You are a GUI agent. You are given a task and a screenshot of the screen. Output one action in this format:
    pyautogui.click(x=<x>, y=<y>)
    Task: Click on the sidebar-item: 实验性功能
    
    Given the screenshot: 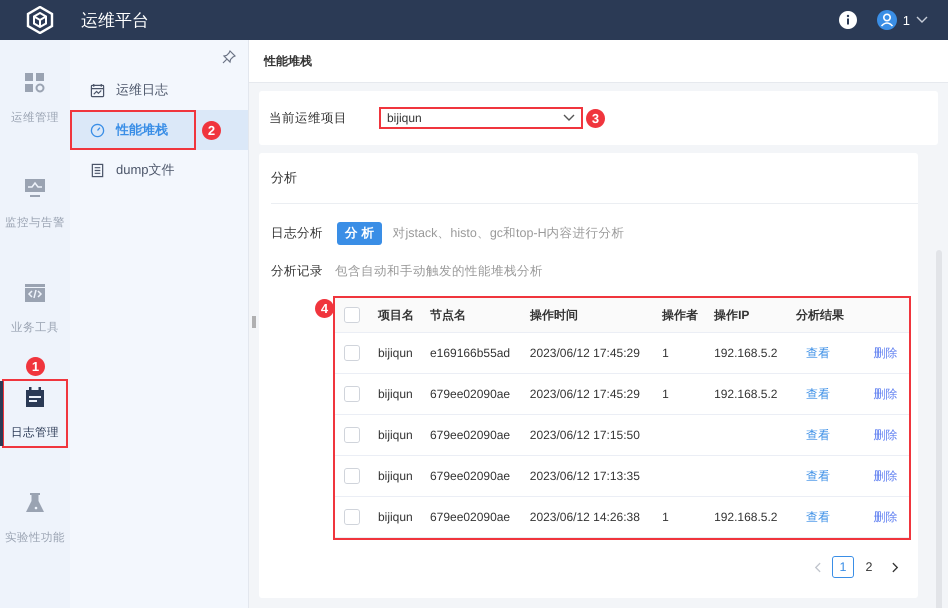 What is the action you would take?
    pyautogui.click(x=35, y=518)
    